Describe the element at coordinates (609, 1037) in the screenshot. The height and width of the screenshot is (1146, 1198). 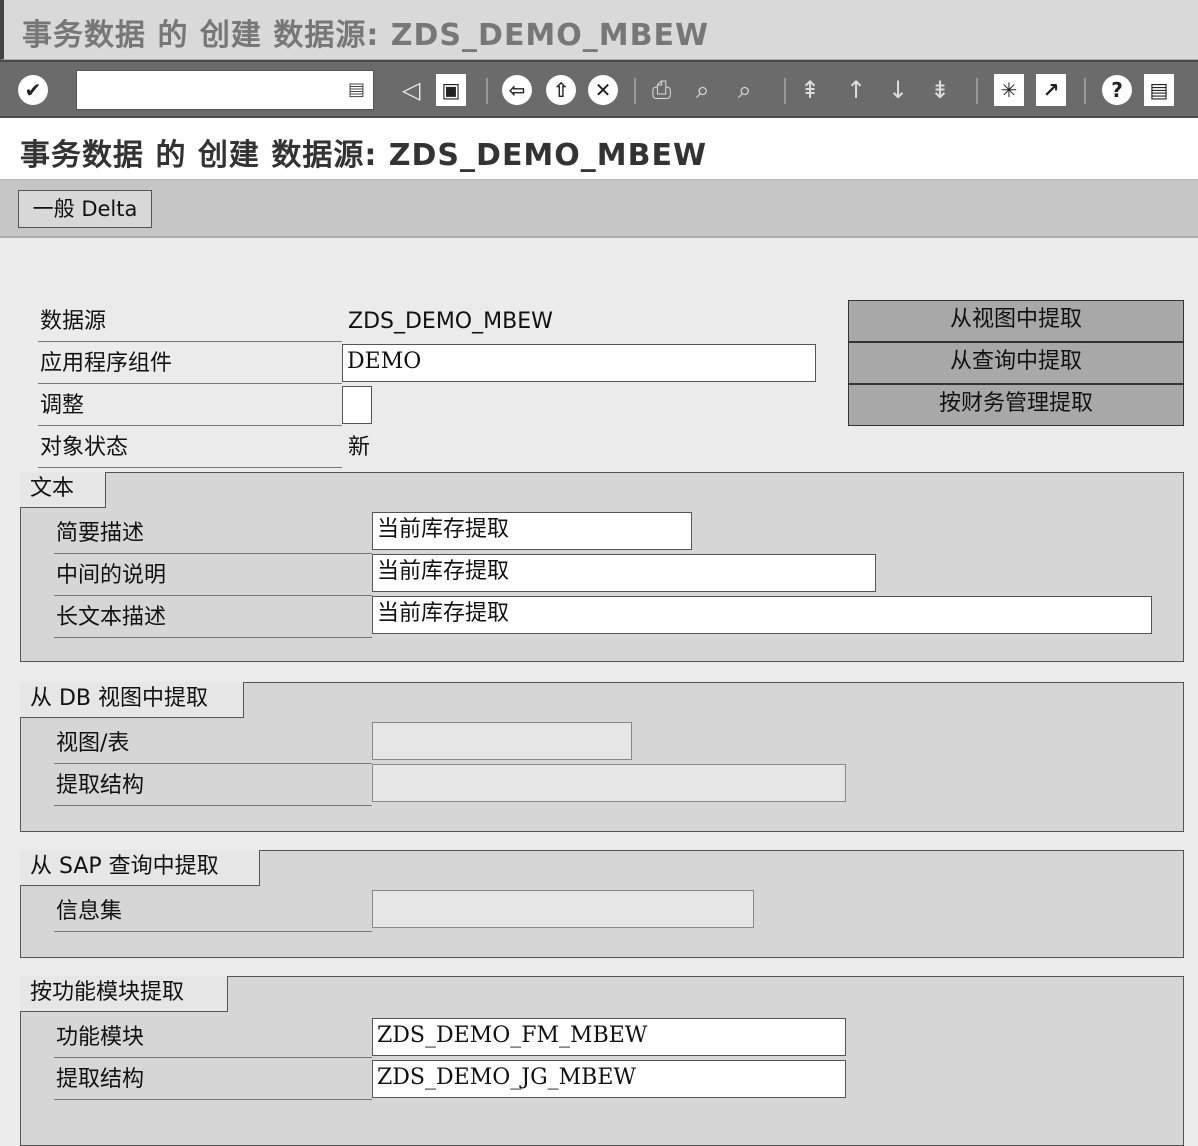
I see `function-module-input: ZDS_DEMO_FM_MBEW` at that location.